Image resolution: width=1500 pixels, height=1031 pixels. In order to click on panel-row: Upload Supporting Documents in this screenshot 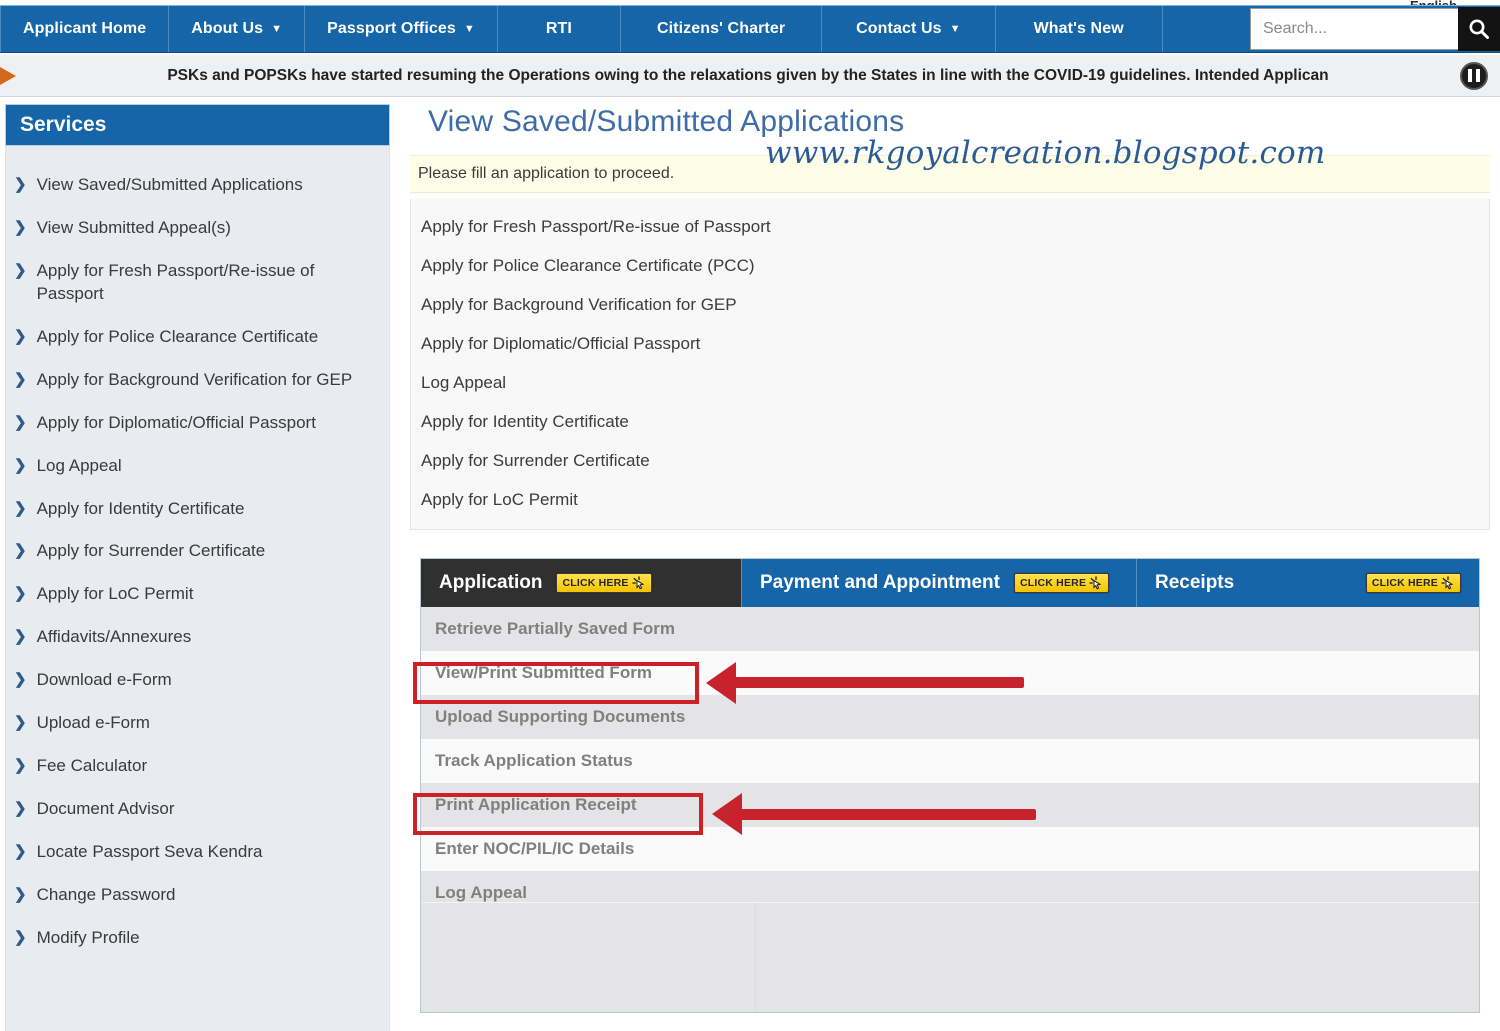, I will do `click(950, 717)`.